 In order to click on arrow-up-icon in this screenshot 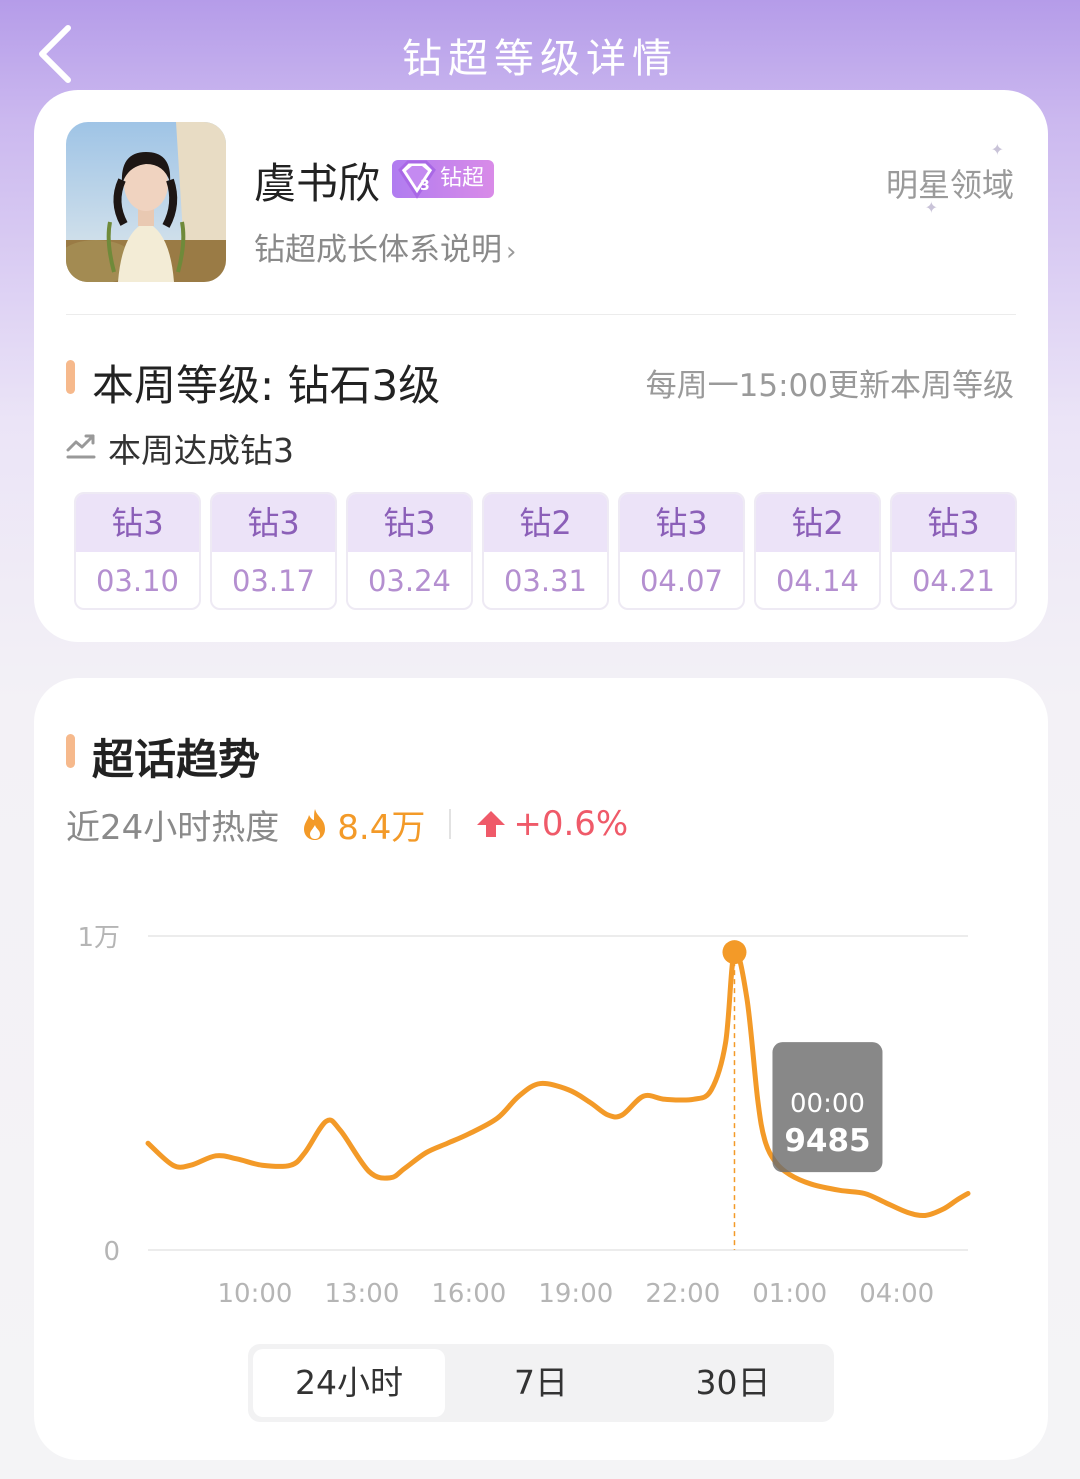, I will do `click(491, 824)`.